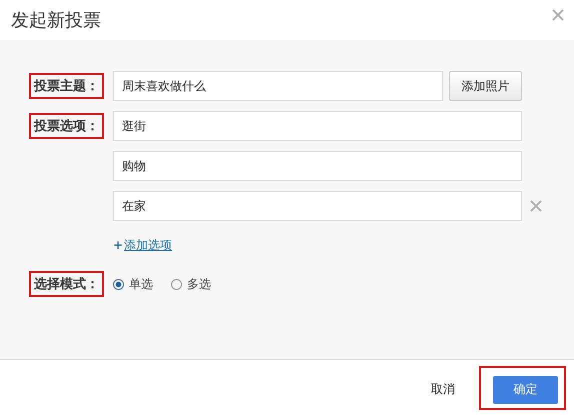 This screenshot has height=415, width=574. What do you see at coordinates (66, 284) in the screenshot?
I see `field-label: 选择模式：` at bounding box center [66, 284].